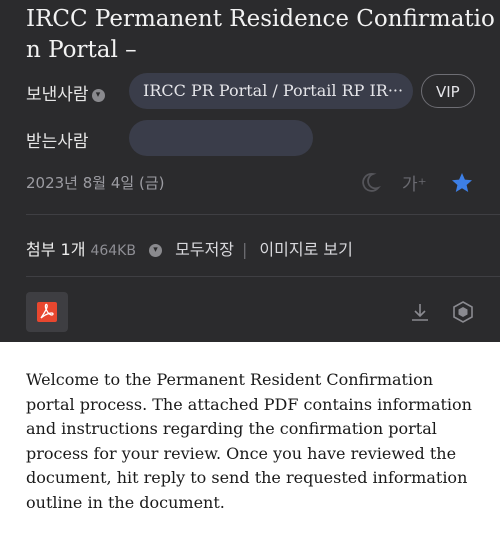 The width and height of the screenshot is (500, 539). Describe the element at coordinates (448, 91) in the screenshot. I see `vip-button: VIP` at that location.